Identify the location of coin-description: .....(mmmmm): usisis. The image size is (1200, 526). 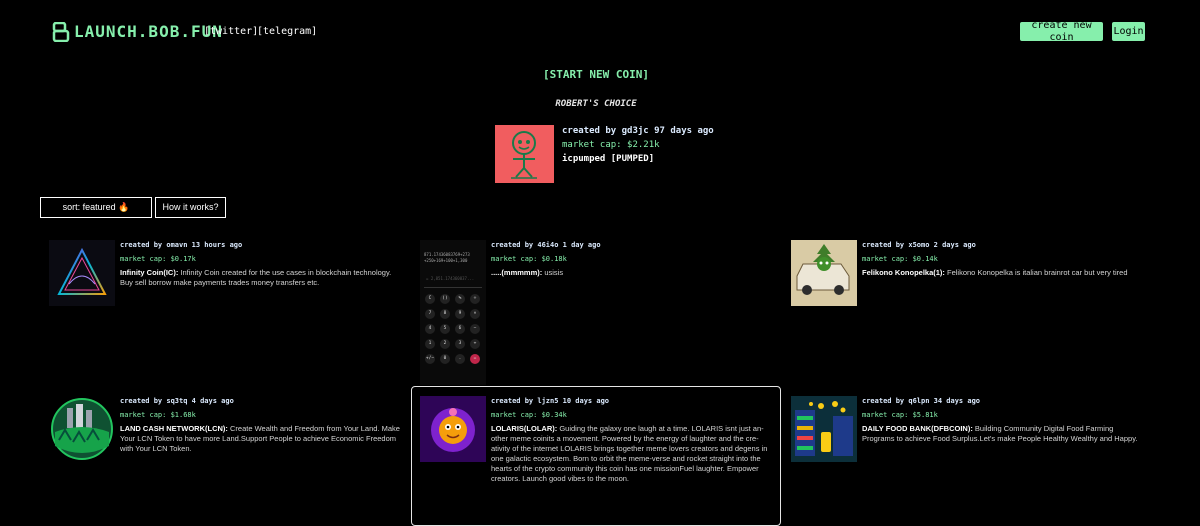
(631, 273).